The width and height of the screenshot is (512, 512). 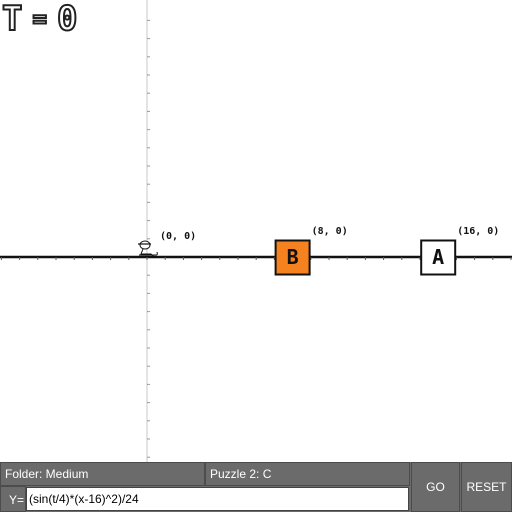 I want to click on control-bar: Folder: Medium Puzzle 2: C Y= GO RESET, so click(x=256, y=487).